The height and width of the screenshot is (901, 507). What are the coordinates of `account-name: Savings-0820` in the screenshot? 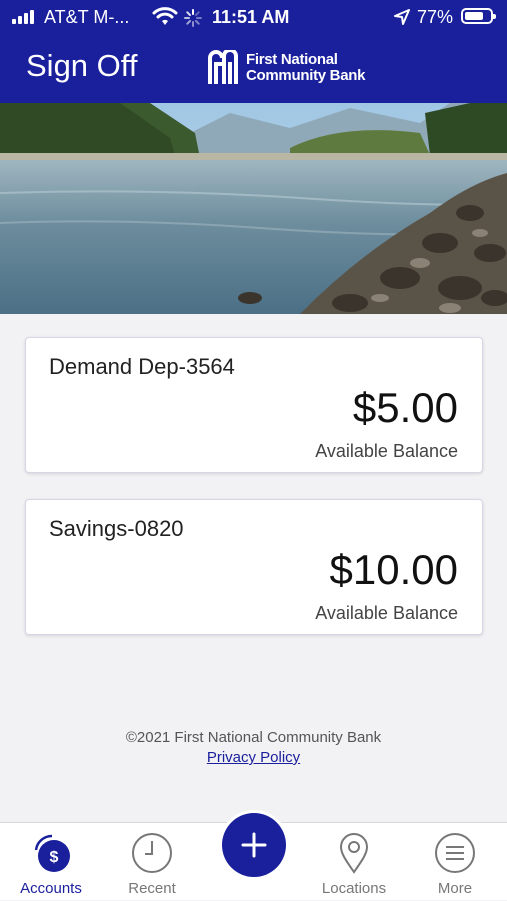 It's located at (116, 528).